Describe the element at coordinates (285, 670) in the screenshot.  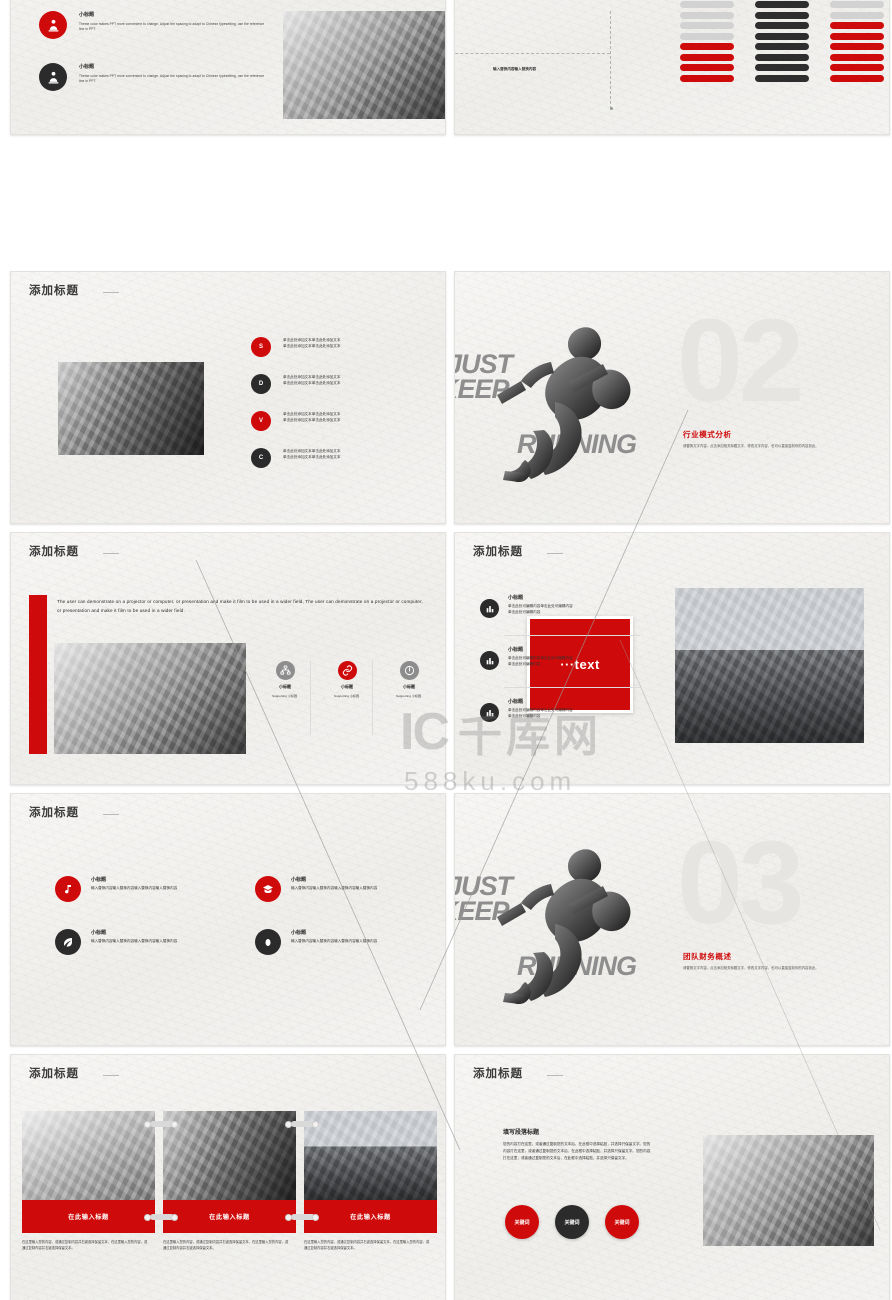
I see `sitemap-icon` at that location.